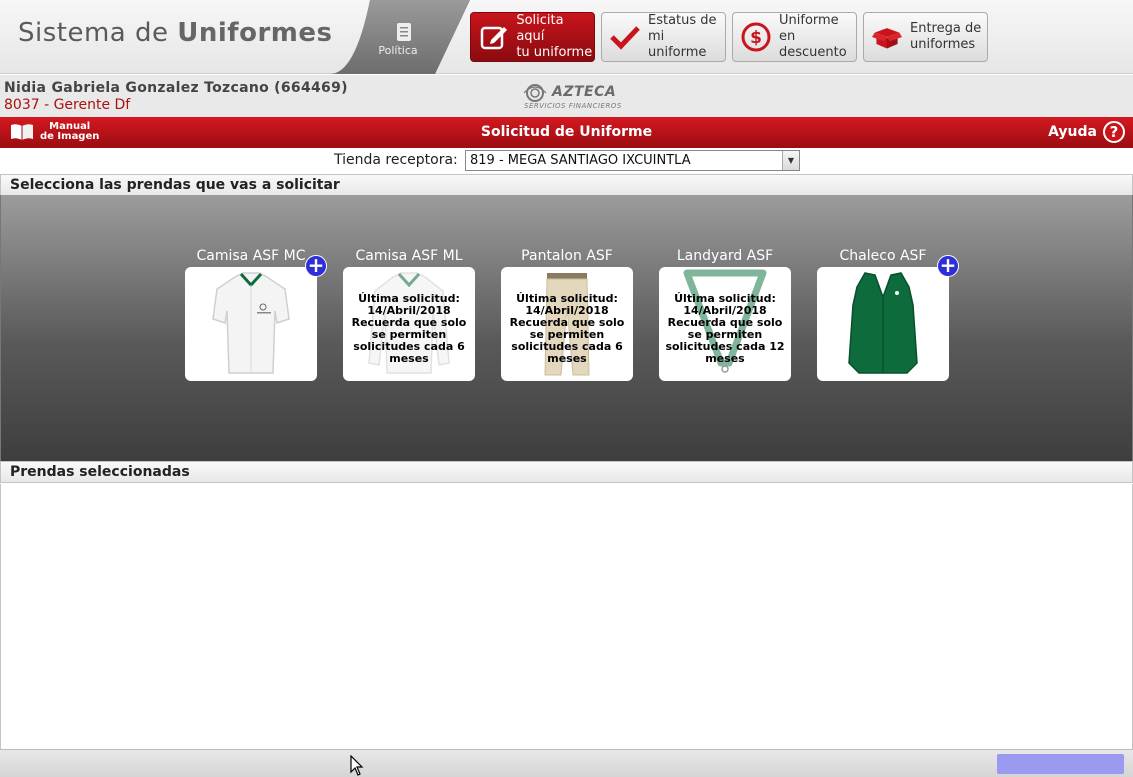 This screenshot has width=1133, height=777. I want to click on store-select-value: 819 - MEGA SANTIAGO IXCUINTLA, so click(580, 160).